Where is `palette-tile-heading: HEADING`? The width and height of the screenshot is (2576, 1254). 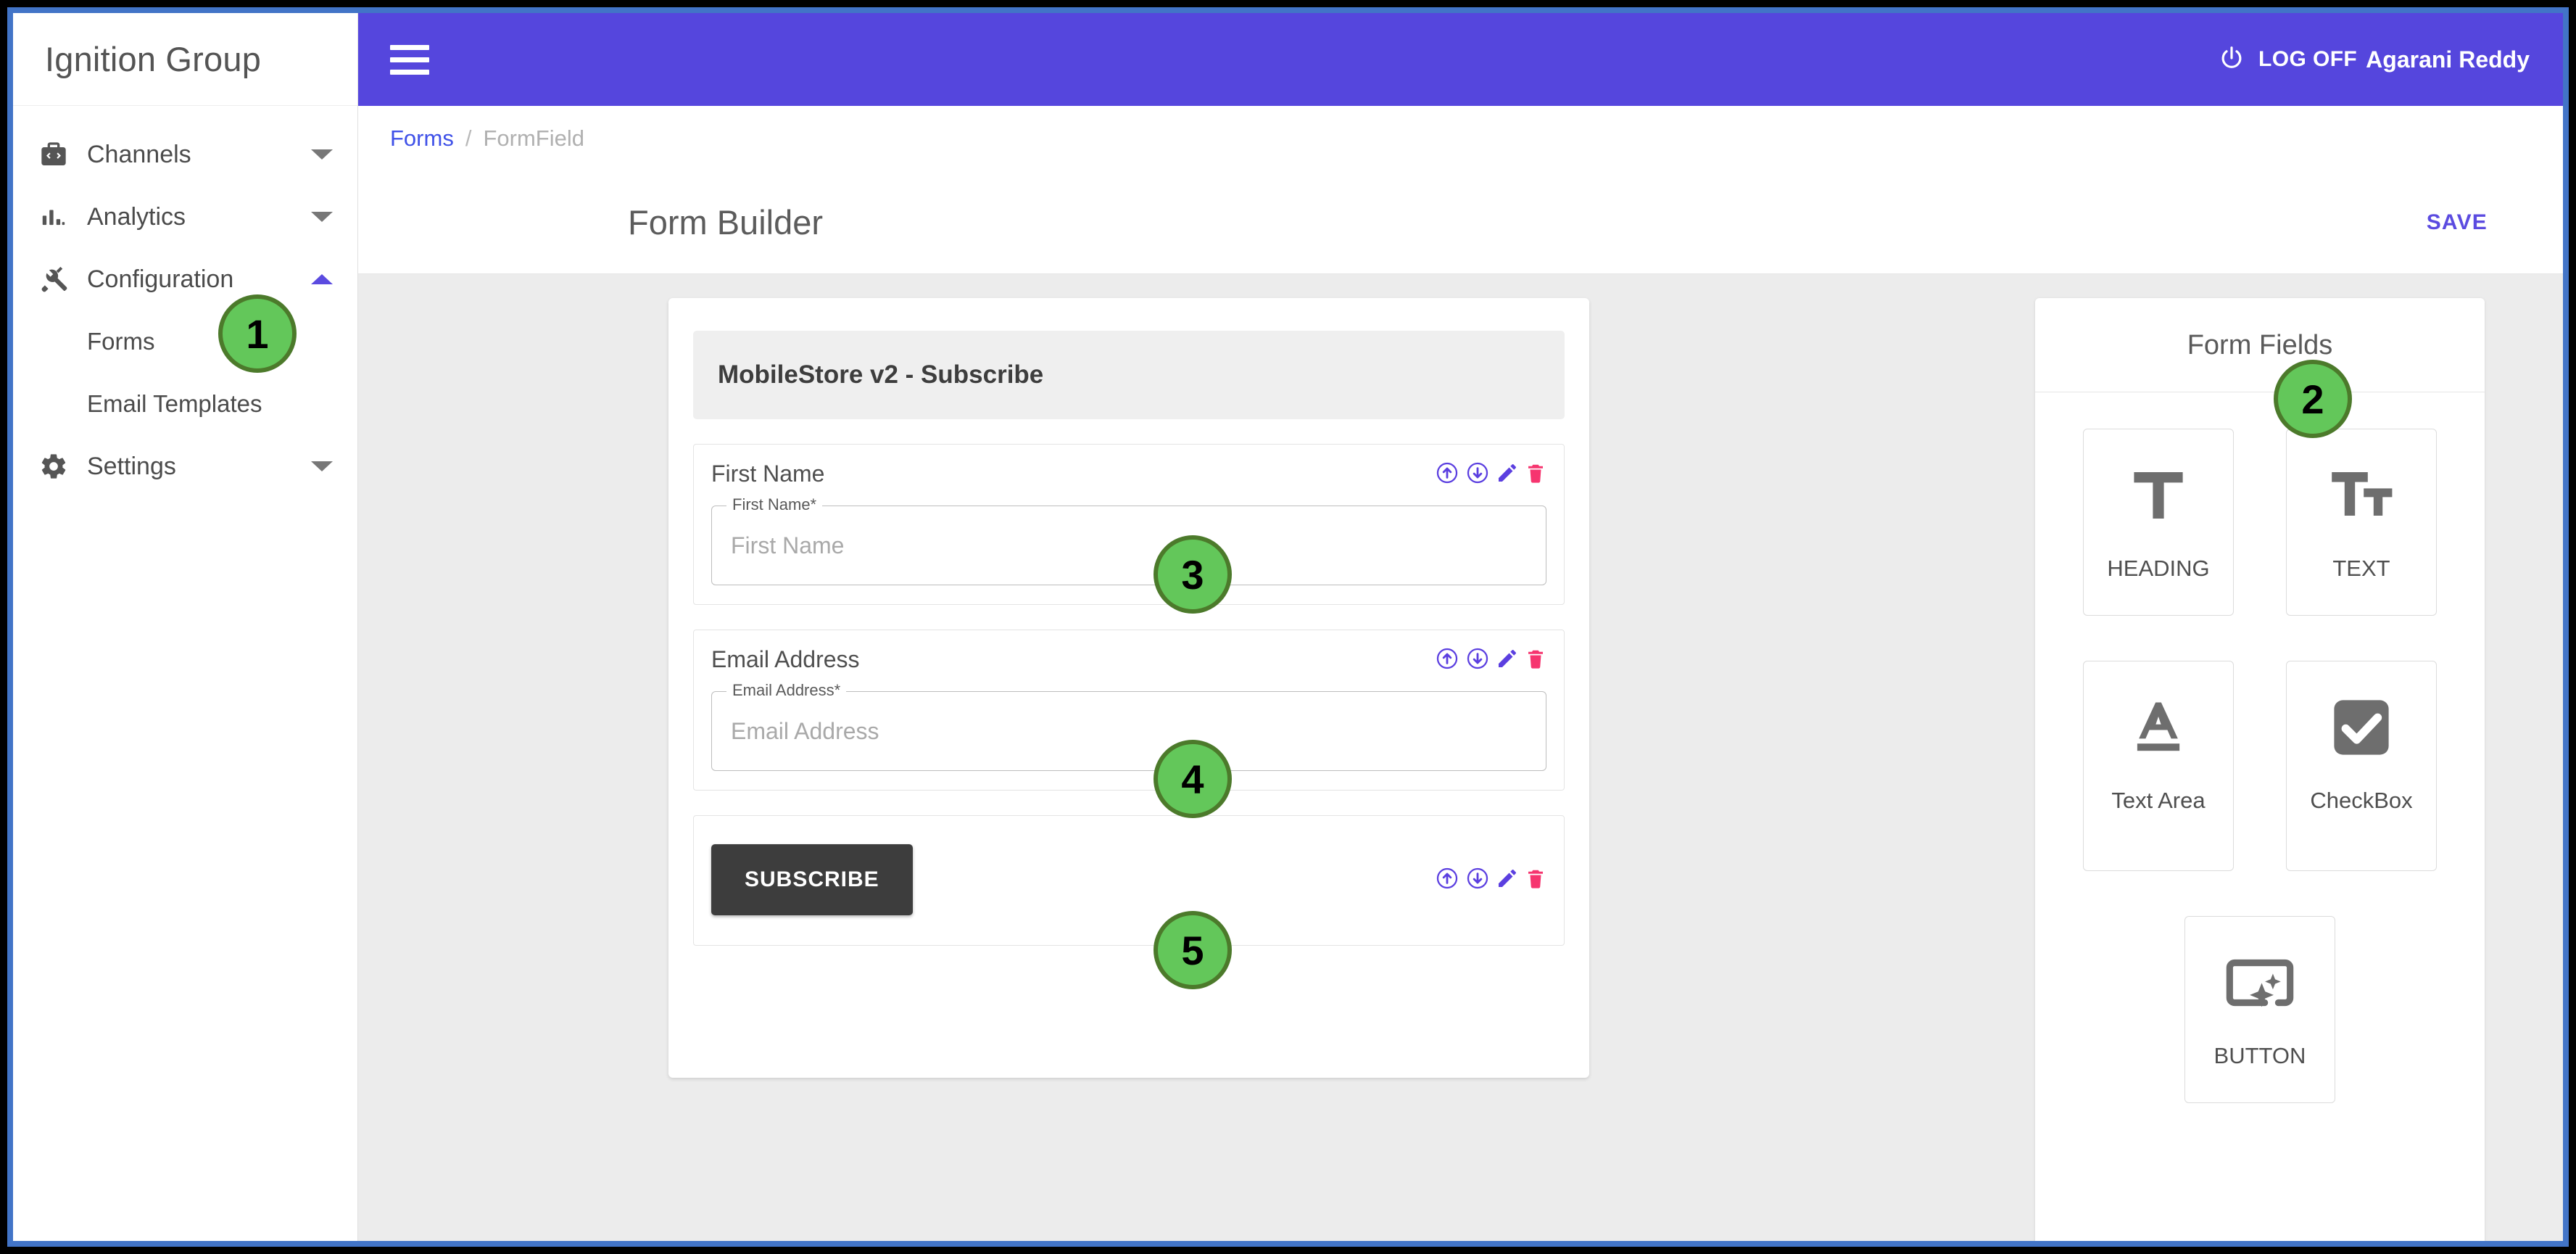
palette-tile-heading: HEADING is located at coordinates (2159, 522).